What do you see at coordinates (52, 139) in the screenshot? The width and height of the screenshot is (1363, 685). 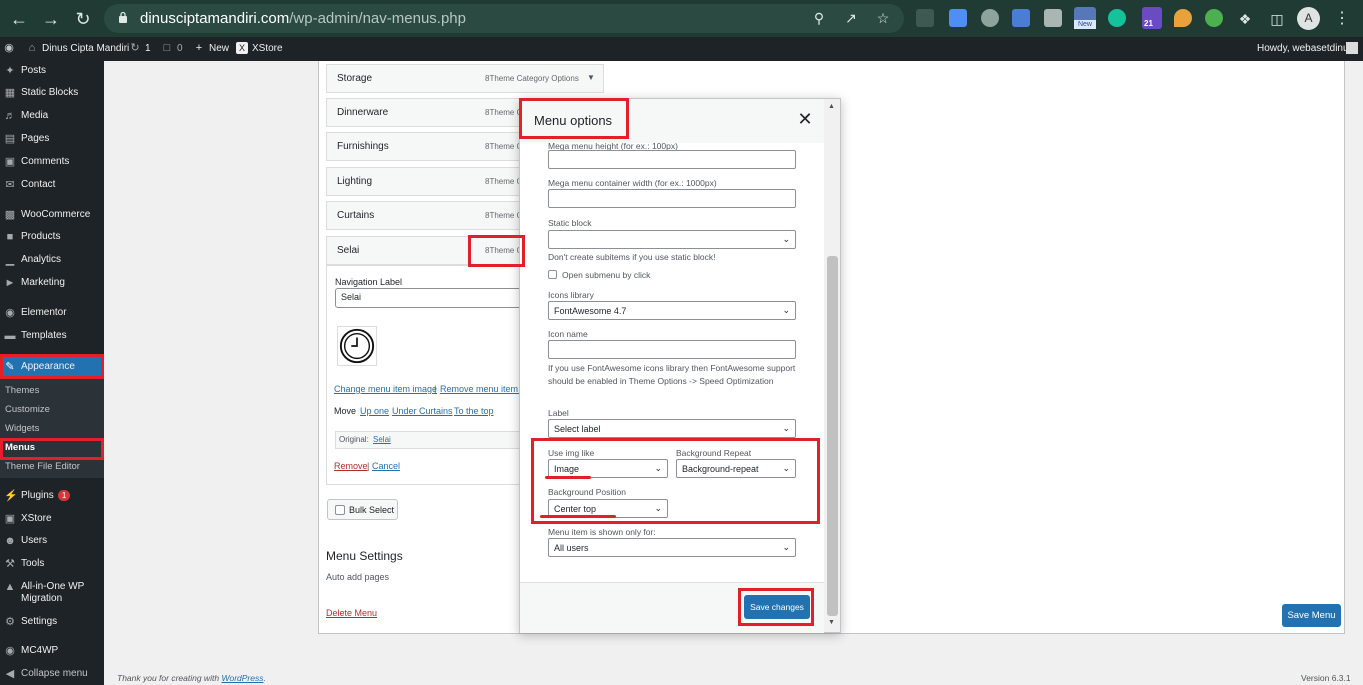 I see `sidebar-item-pages: ▤ Pages` at bounding box center [52, 139].